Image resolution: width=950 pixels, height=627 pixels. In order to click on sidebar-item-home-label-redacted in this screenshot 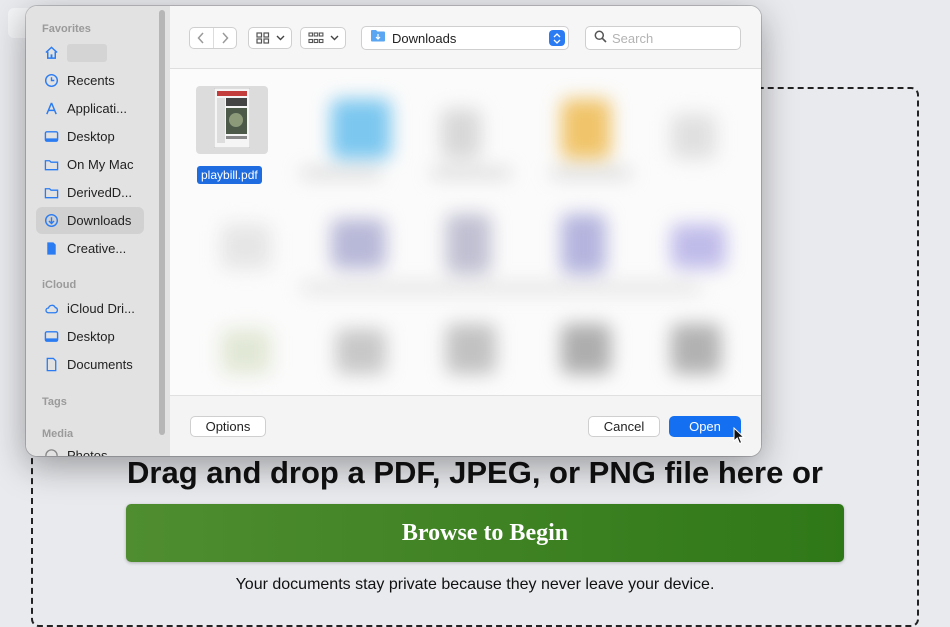, I will do `click(87, 52)`.